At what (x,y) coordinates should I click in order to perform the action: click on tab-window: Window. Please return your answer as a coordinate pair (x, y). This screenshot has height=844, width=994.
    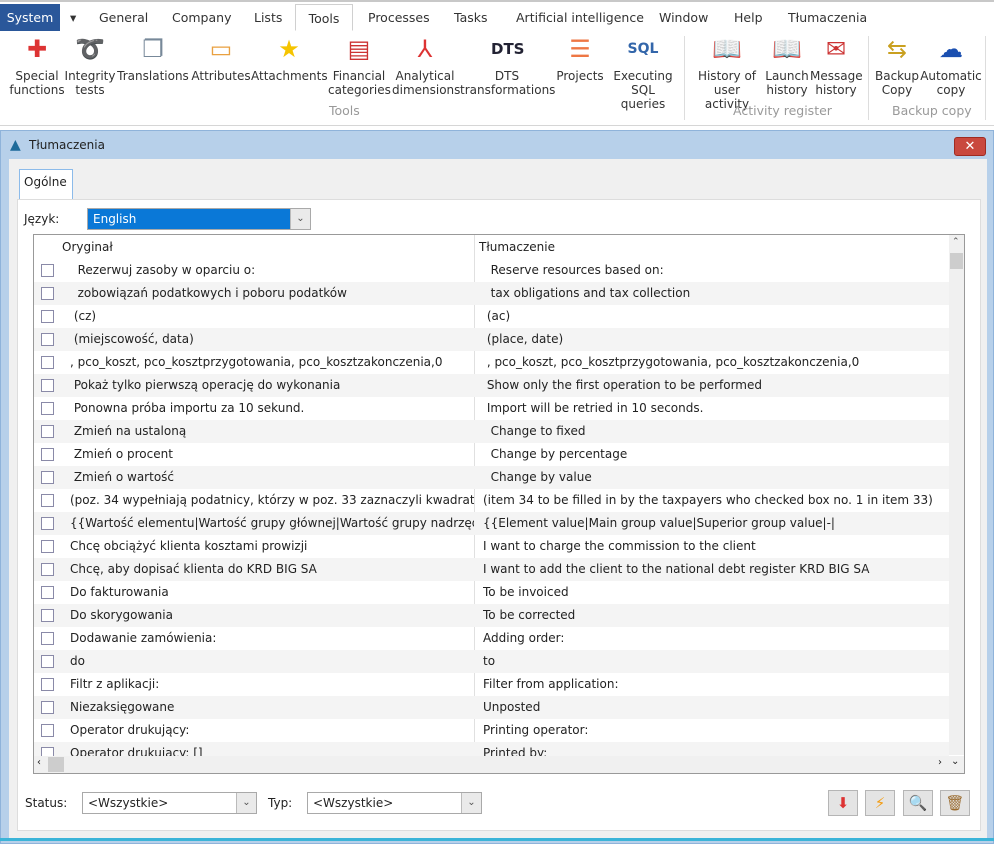
    Looking at the image, I should click on (683, 17).